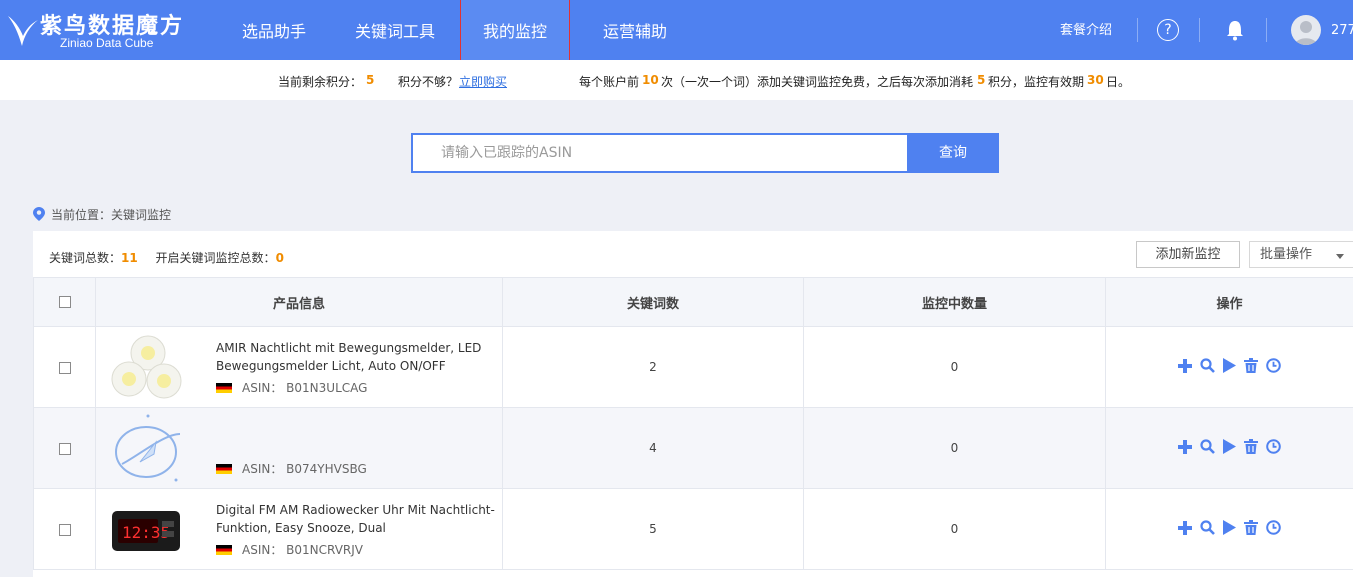 This screenshot has height=577, width=1353. What do you see at coordinates (1118, 82) in the screenshot?
I see `rule-text-4: 日。` at bounding box center [1118, 82].